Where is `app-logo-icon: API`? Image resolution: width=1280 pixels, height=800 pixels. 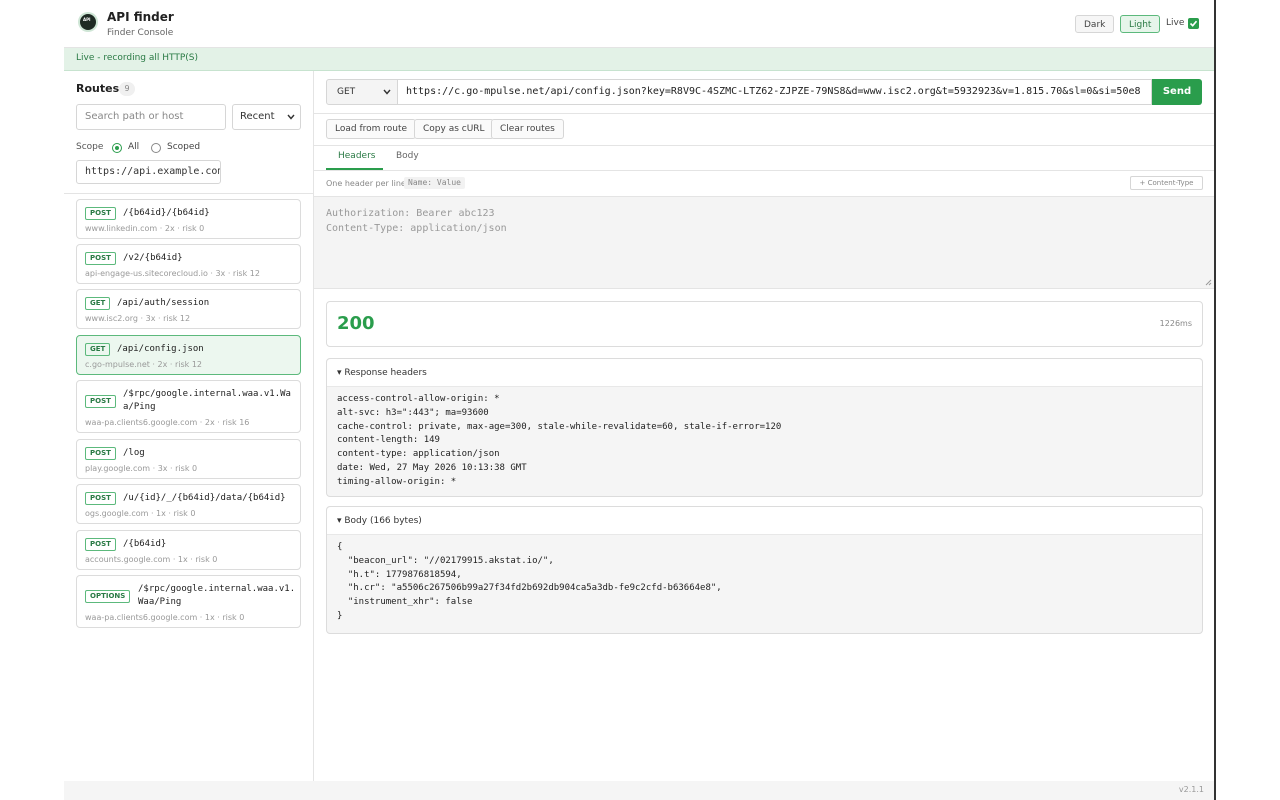
app-logo-icon: API is located at coordinates (88, 22).